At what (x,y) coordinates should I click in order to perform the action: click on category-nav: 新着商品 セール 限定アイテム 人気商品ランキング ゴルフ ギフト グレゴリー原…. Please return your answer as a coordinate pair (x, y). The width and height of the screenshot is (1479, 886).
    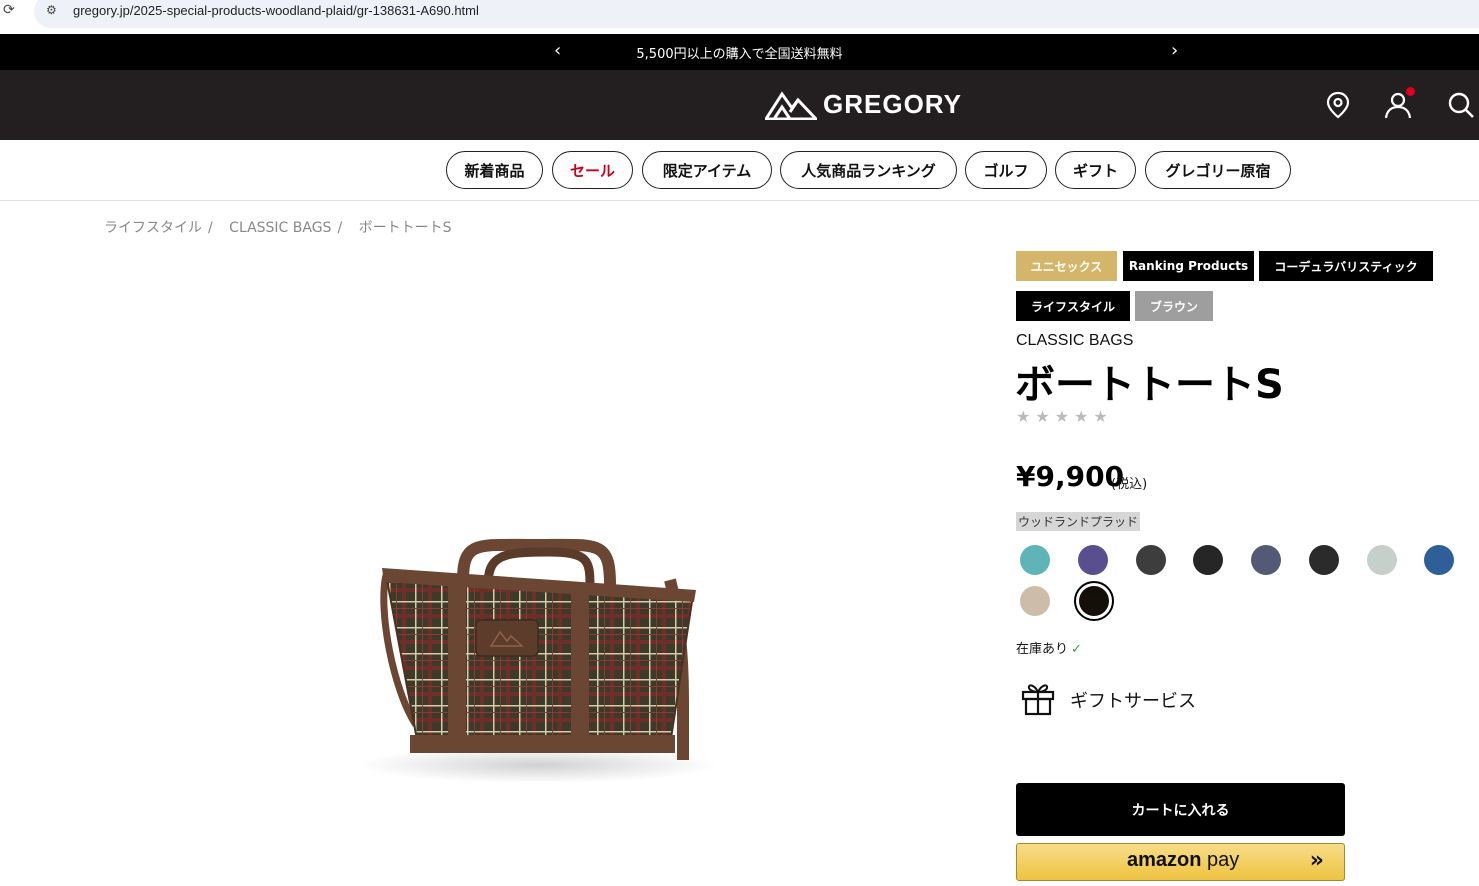
    Looking at the image, I should click on (739, 170).